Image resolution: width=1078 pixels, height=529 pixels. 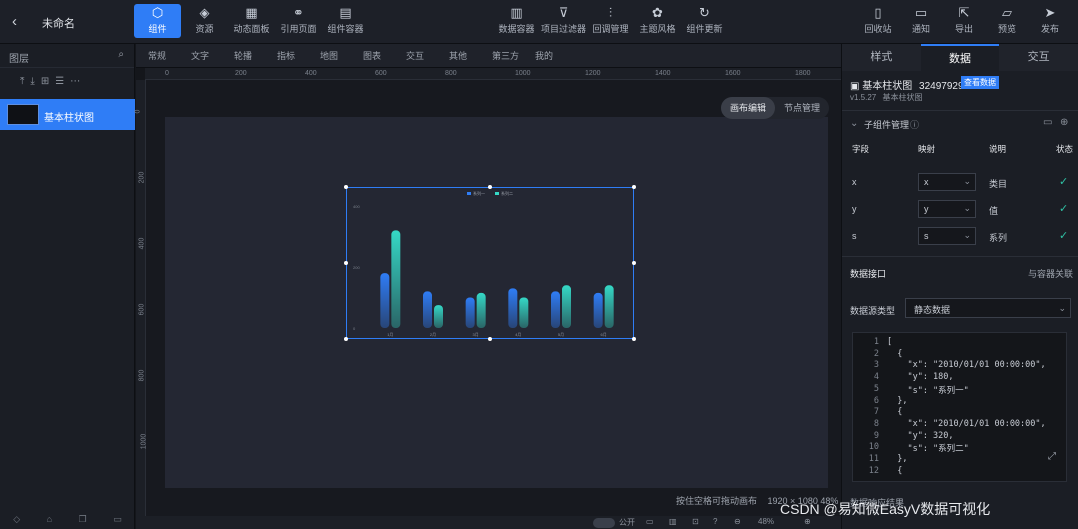 I want to click on toolbar-button-layers: ◈ 资源, so click(x=204, y=21).